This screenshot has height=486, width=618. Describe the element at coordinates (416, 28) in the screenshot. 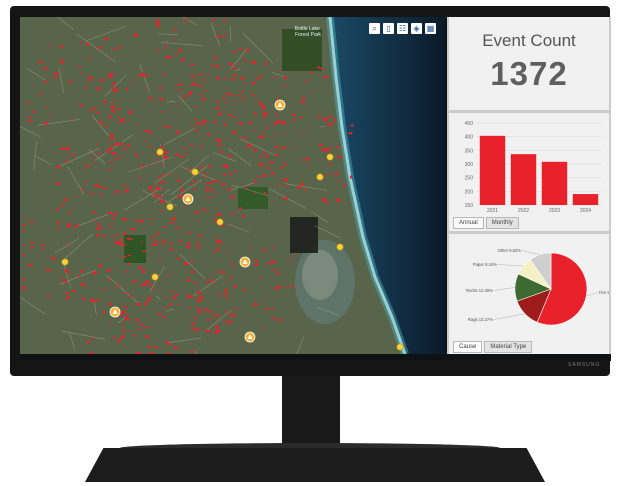

I see `layers-icon: ◈` at that location.